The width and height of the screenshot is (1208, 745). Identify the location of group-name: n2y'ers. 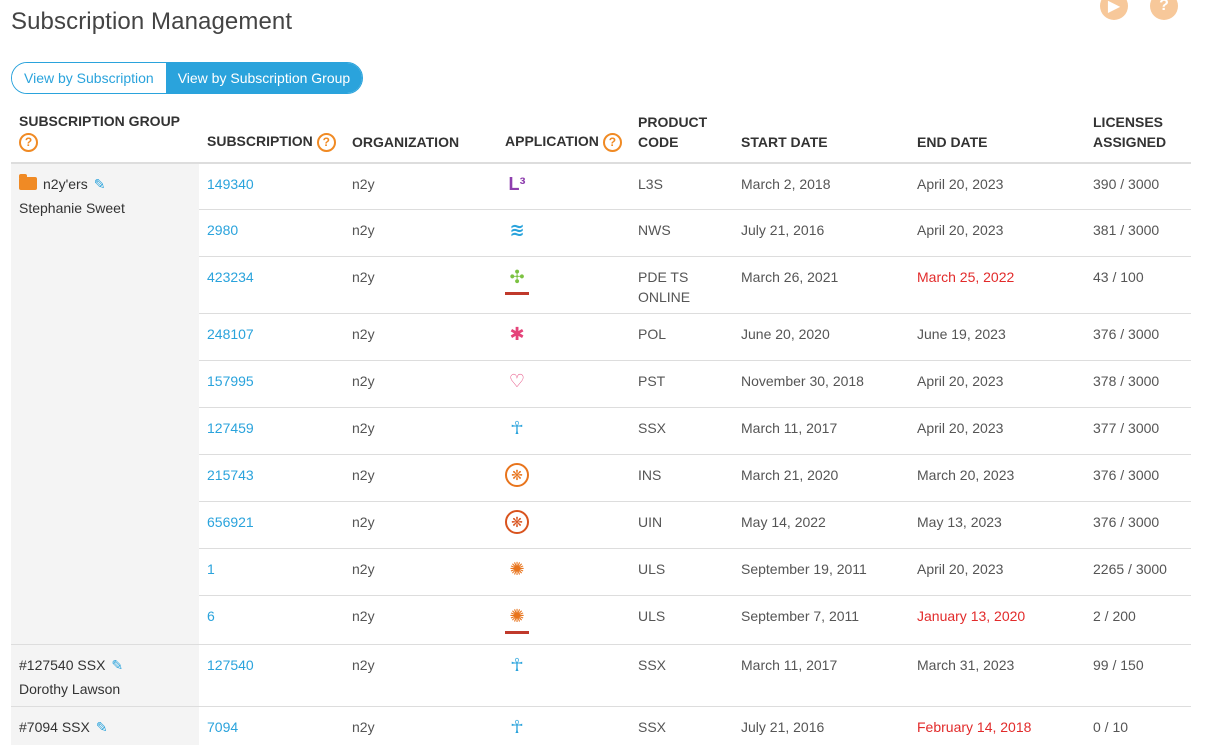
(65, 183).